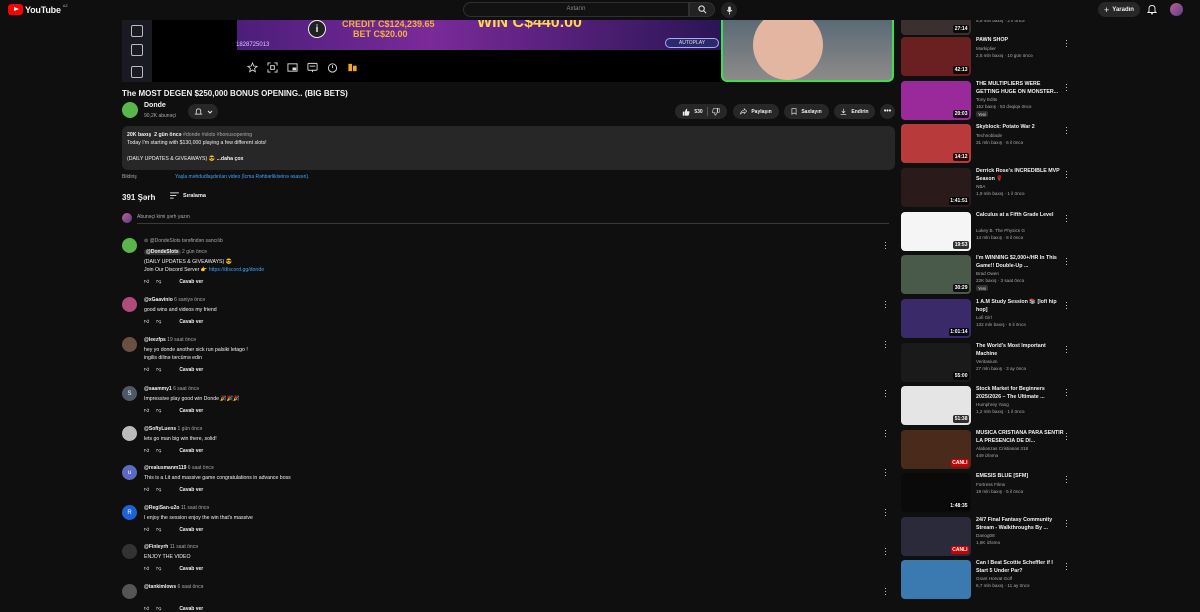 Image resolution: width=1200 pixels, height=612 pixels. What do you see at coordinates (130, 110) in the screenshot?
I see `channel-avatar` at bounding box center [130, 110].